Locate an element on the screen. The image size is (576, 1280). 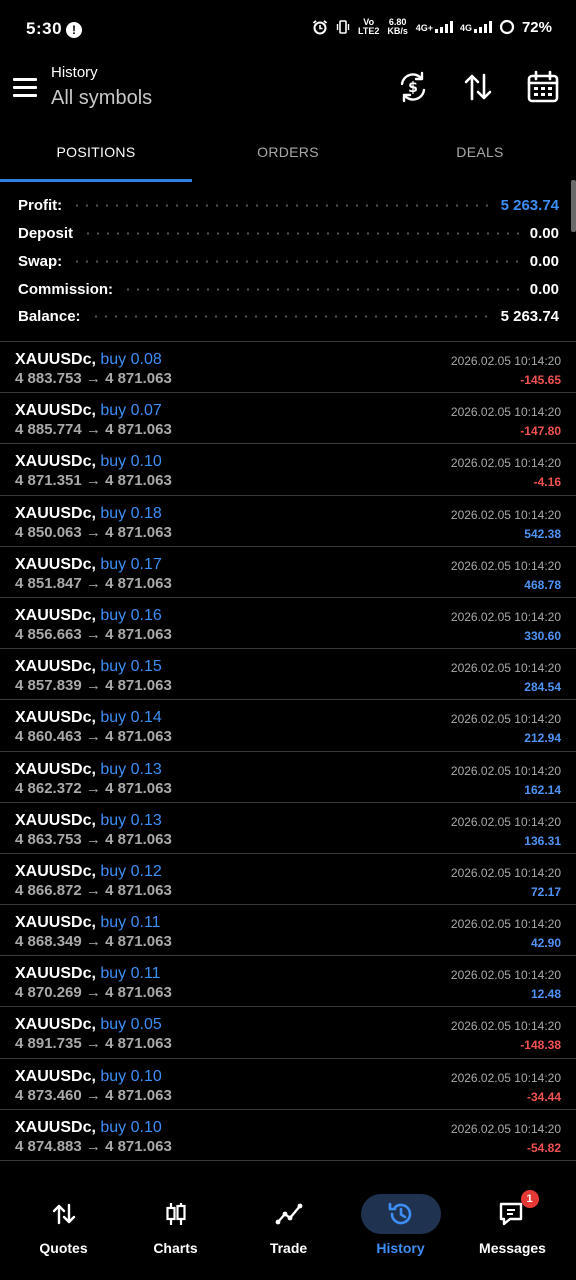
nav-history: History is located at coordinates (400, 1225).